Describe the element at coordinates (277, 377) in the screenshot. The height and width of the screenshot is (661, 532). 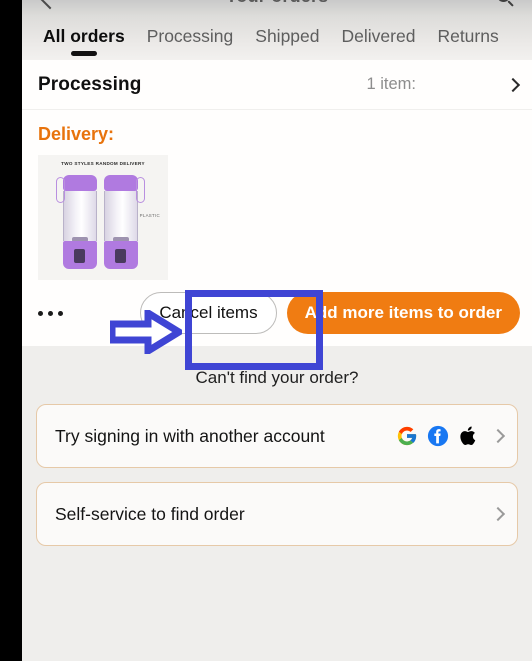
I see `help-section-title: Can't find your order?` at that location.